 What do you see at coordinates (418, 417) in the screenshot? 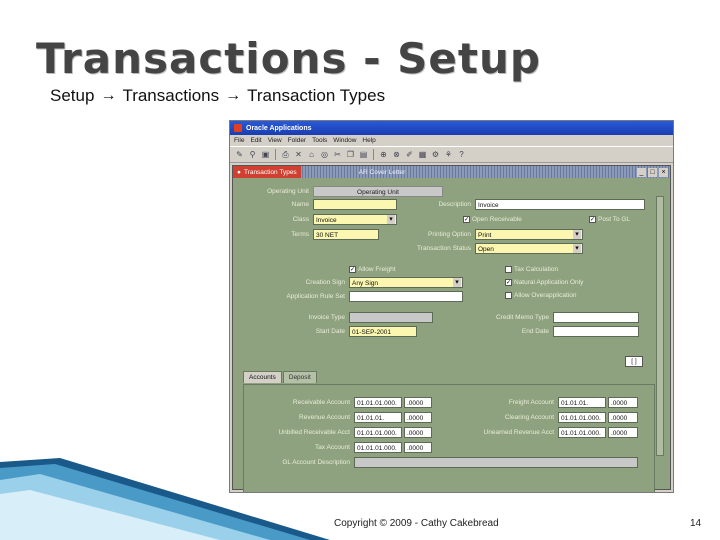
I see `revenue-account-suffix: .0000` at bounding box center [418, 417].